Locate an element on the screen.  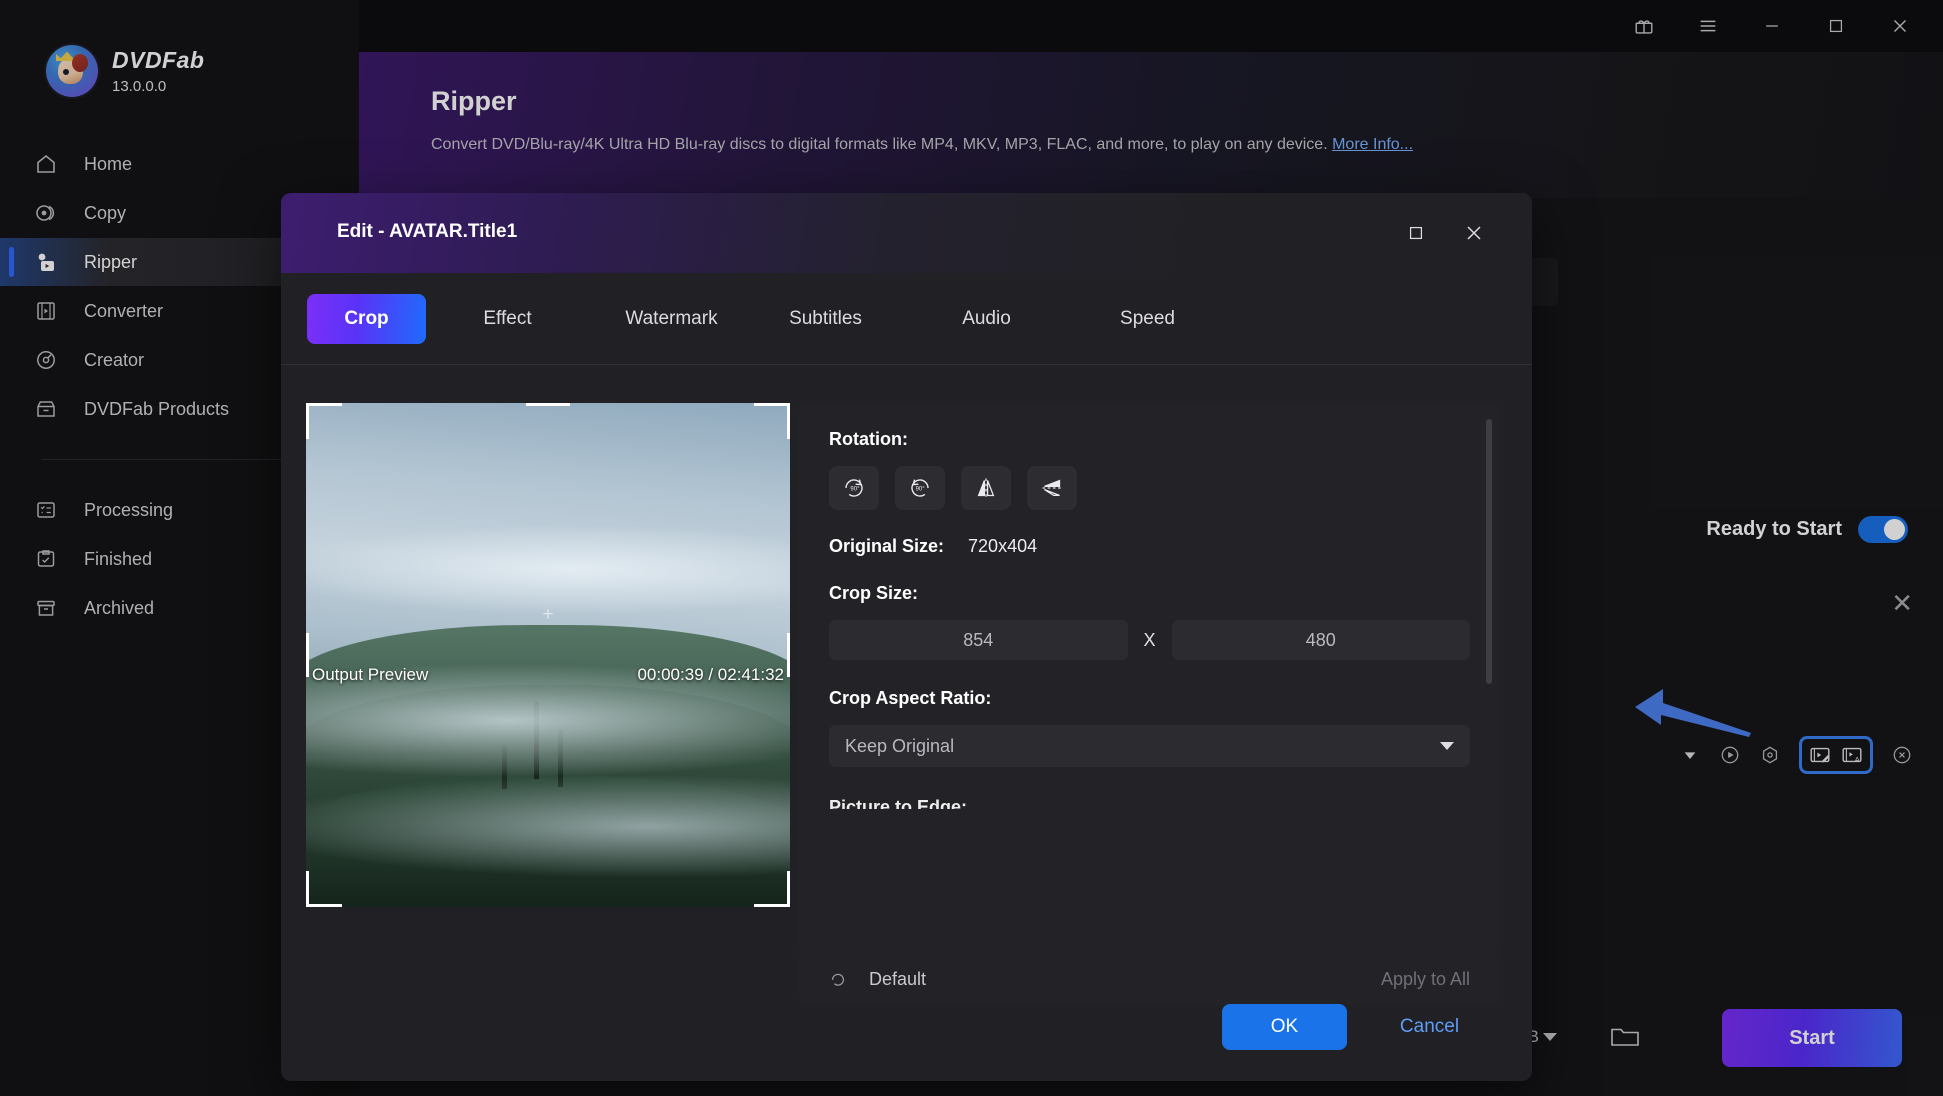
cancel-button: Cancel is located at coordinates (1429, 1027).